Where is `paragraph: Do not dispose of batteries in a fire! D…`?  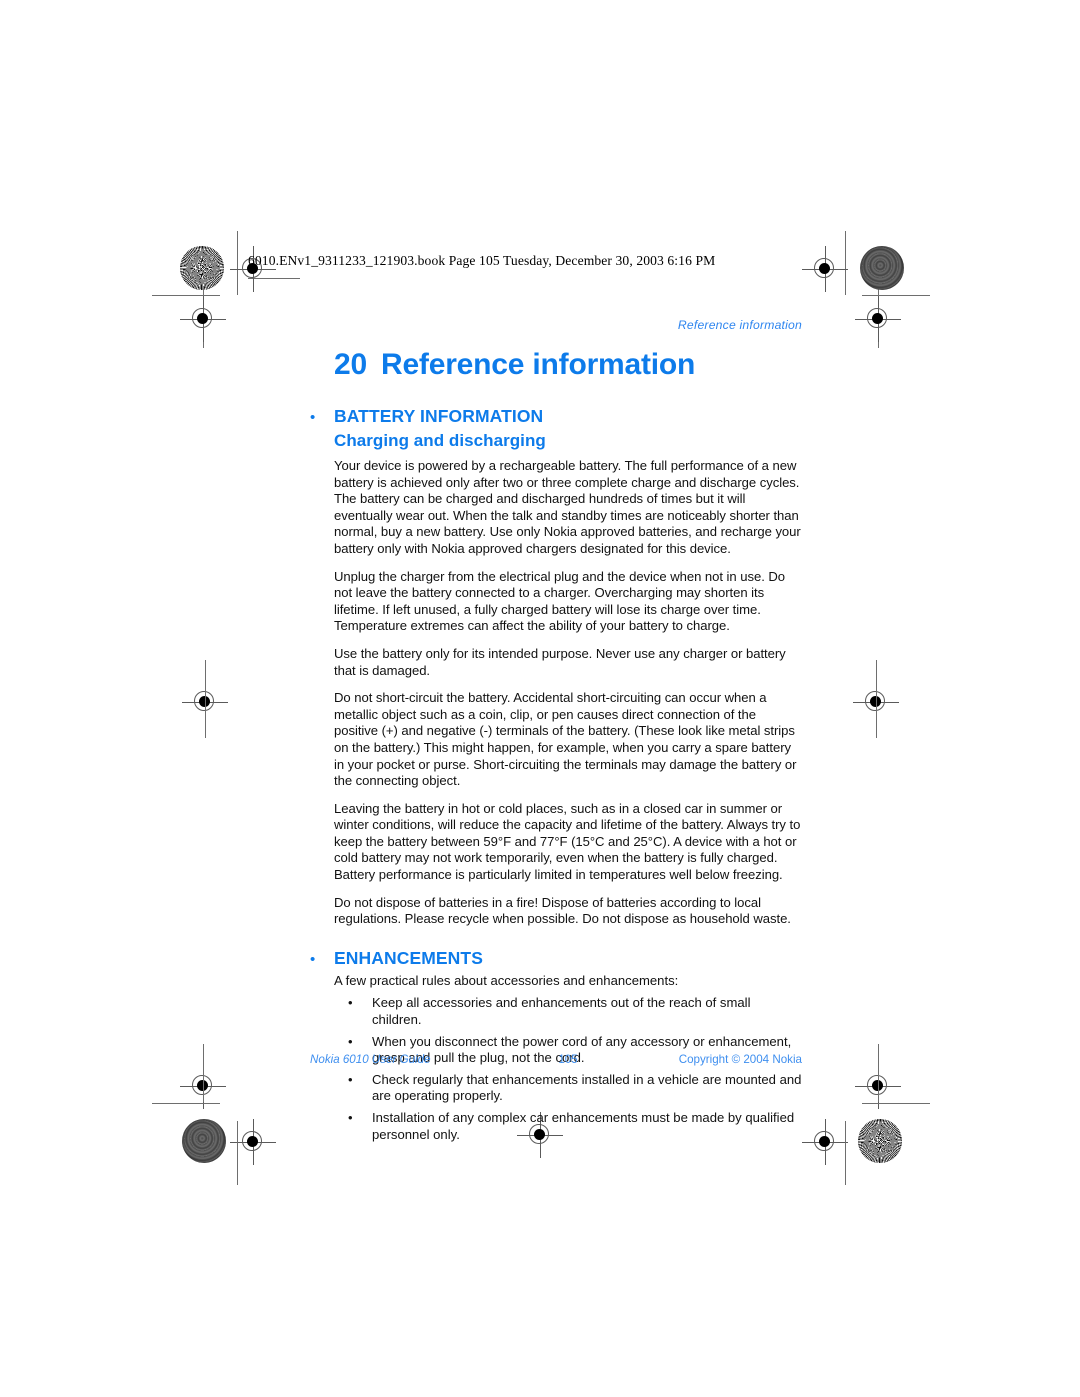 paragraph: Do not dispose of batteries in a fire! D… is located at coordinates (562, 910).